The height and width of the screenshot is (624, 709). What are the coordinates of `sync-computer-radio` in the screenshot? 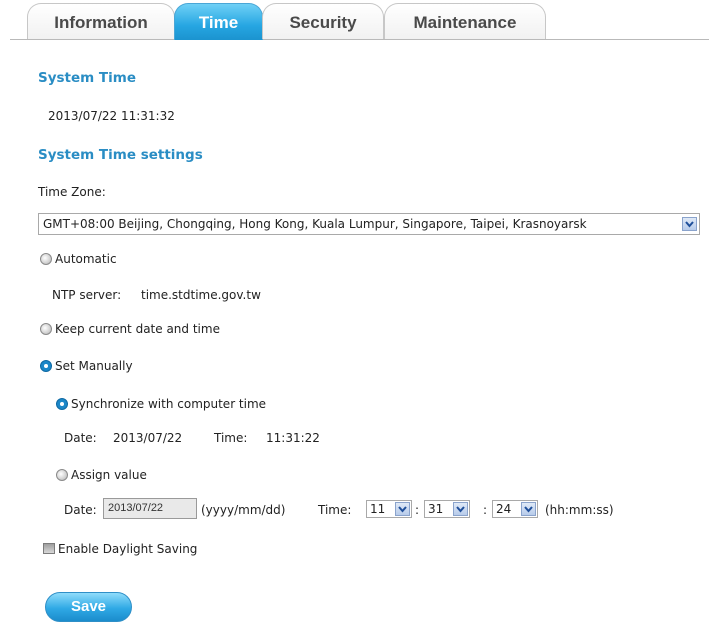 It's located at (62, 404).